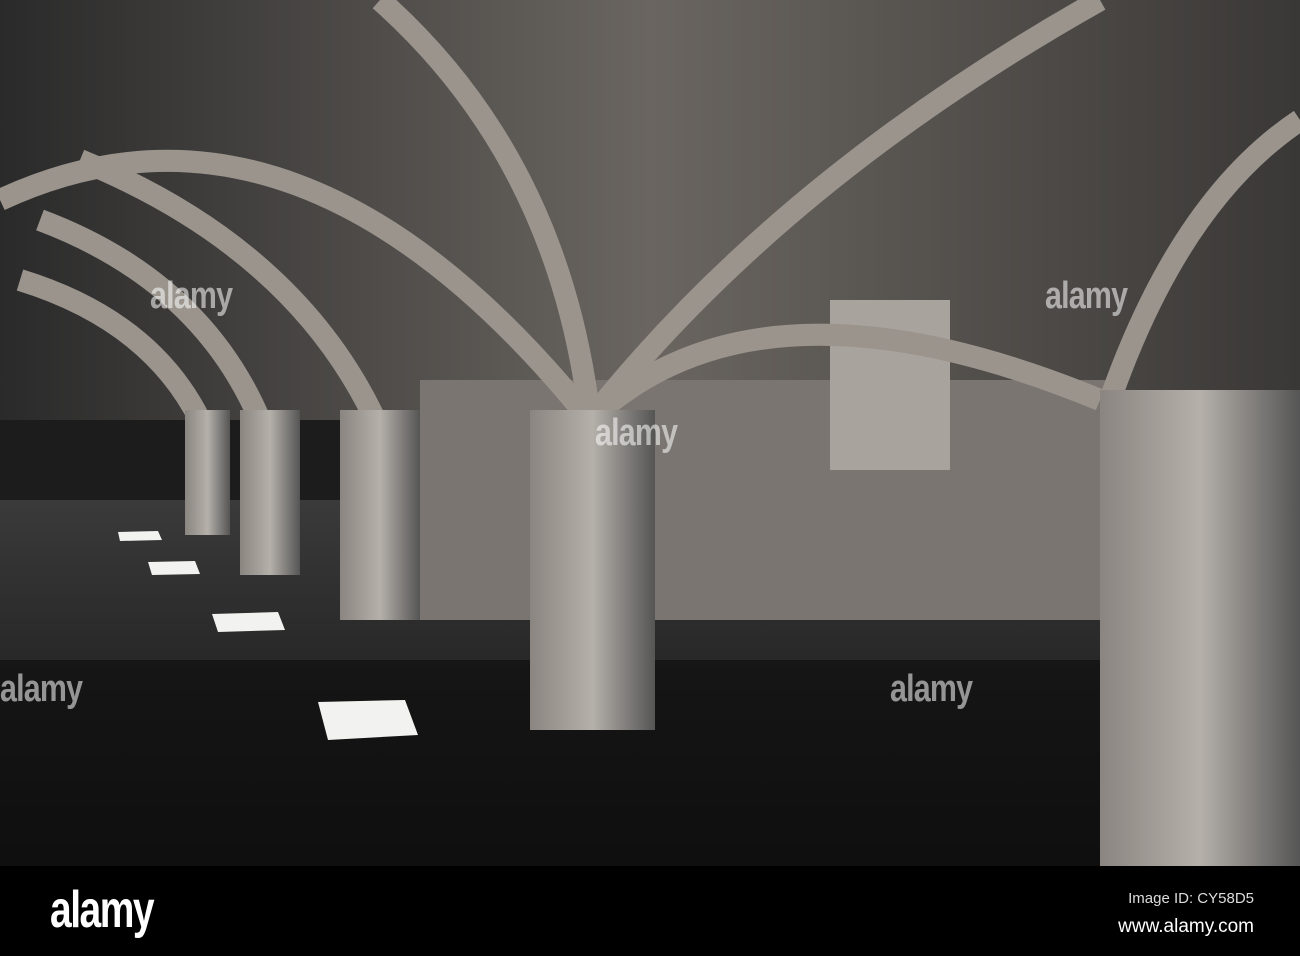 The width and height of the screenshot is (1300, 956). Describe the element at coordinates (102, 910) in the screenshot. I see `alamy-logo: alamy` at that location.